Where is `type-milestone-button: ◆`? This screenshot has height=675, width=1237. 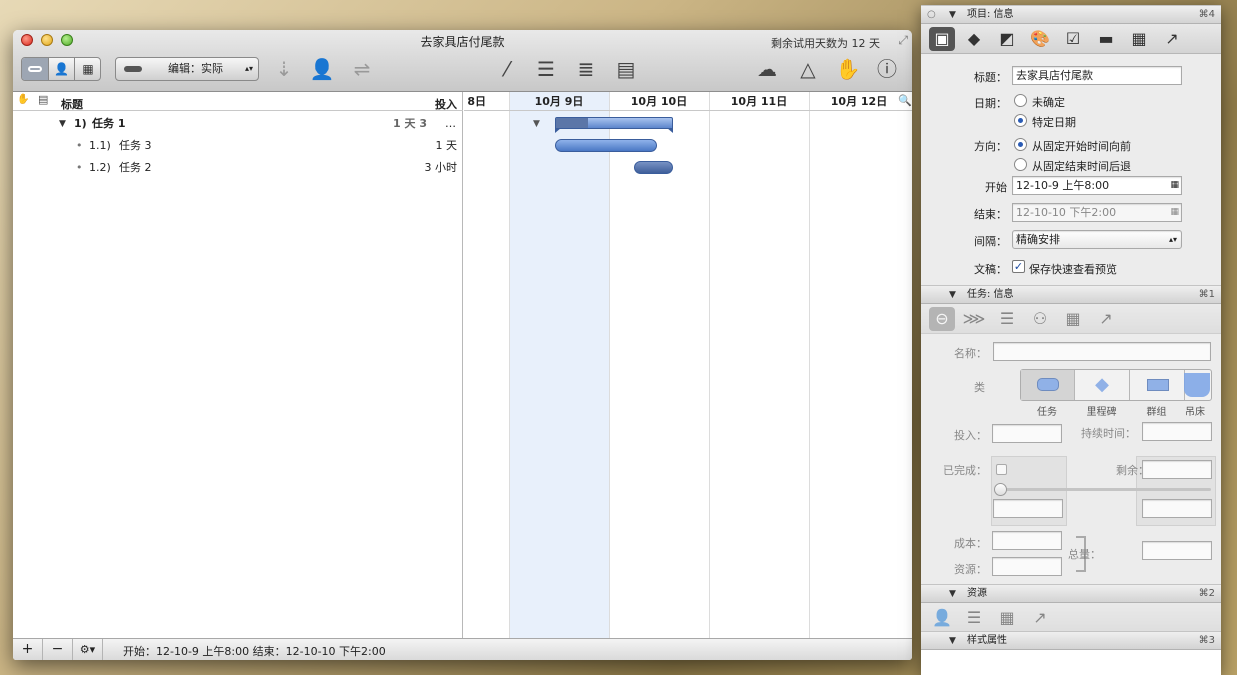 type-milestone-button: ◆ is located at coordinates (1102, 385).